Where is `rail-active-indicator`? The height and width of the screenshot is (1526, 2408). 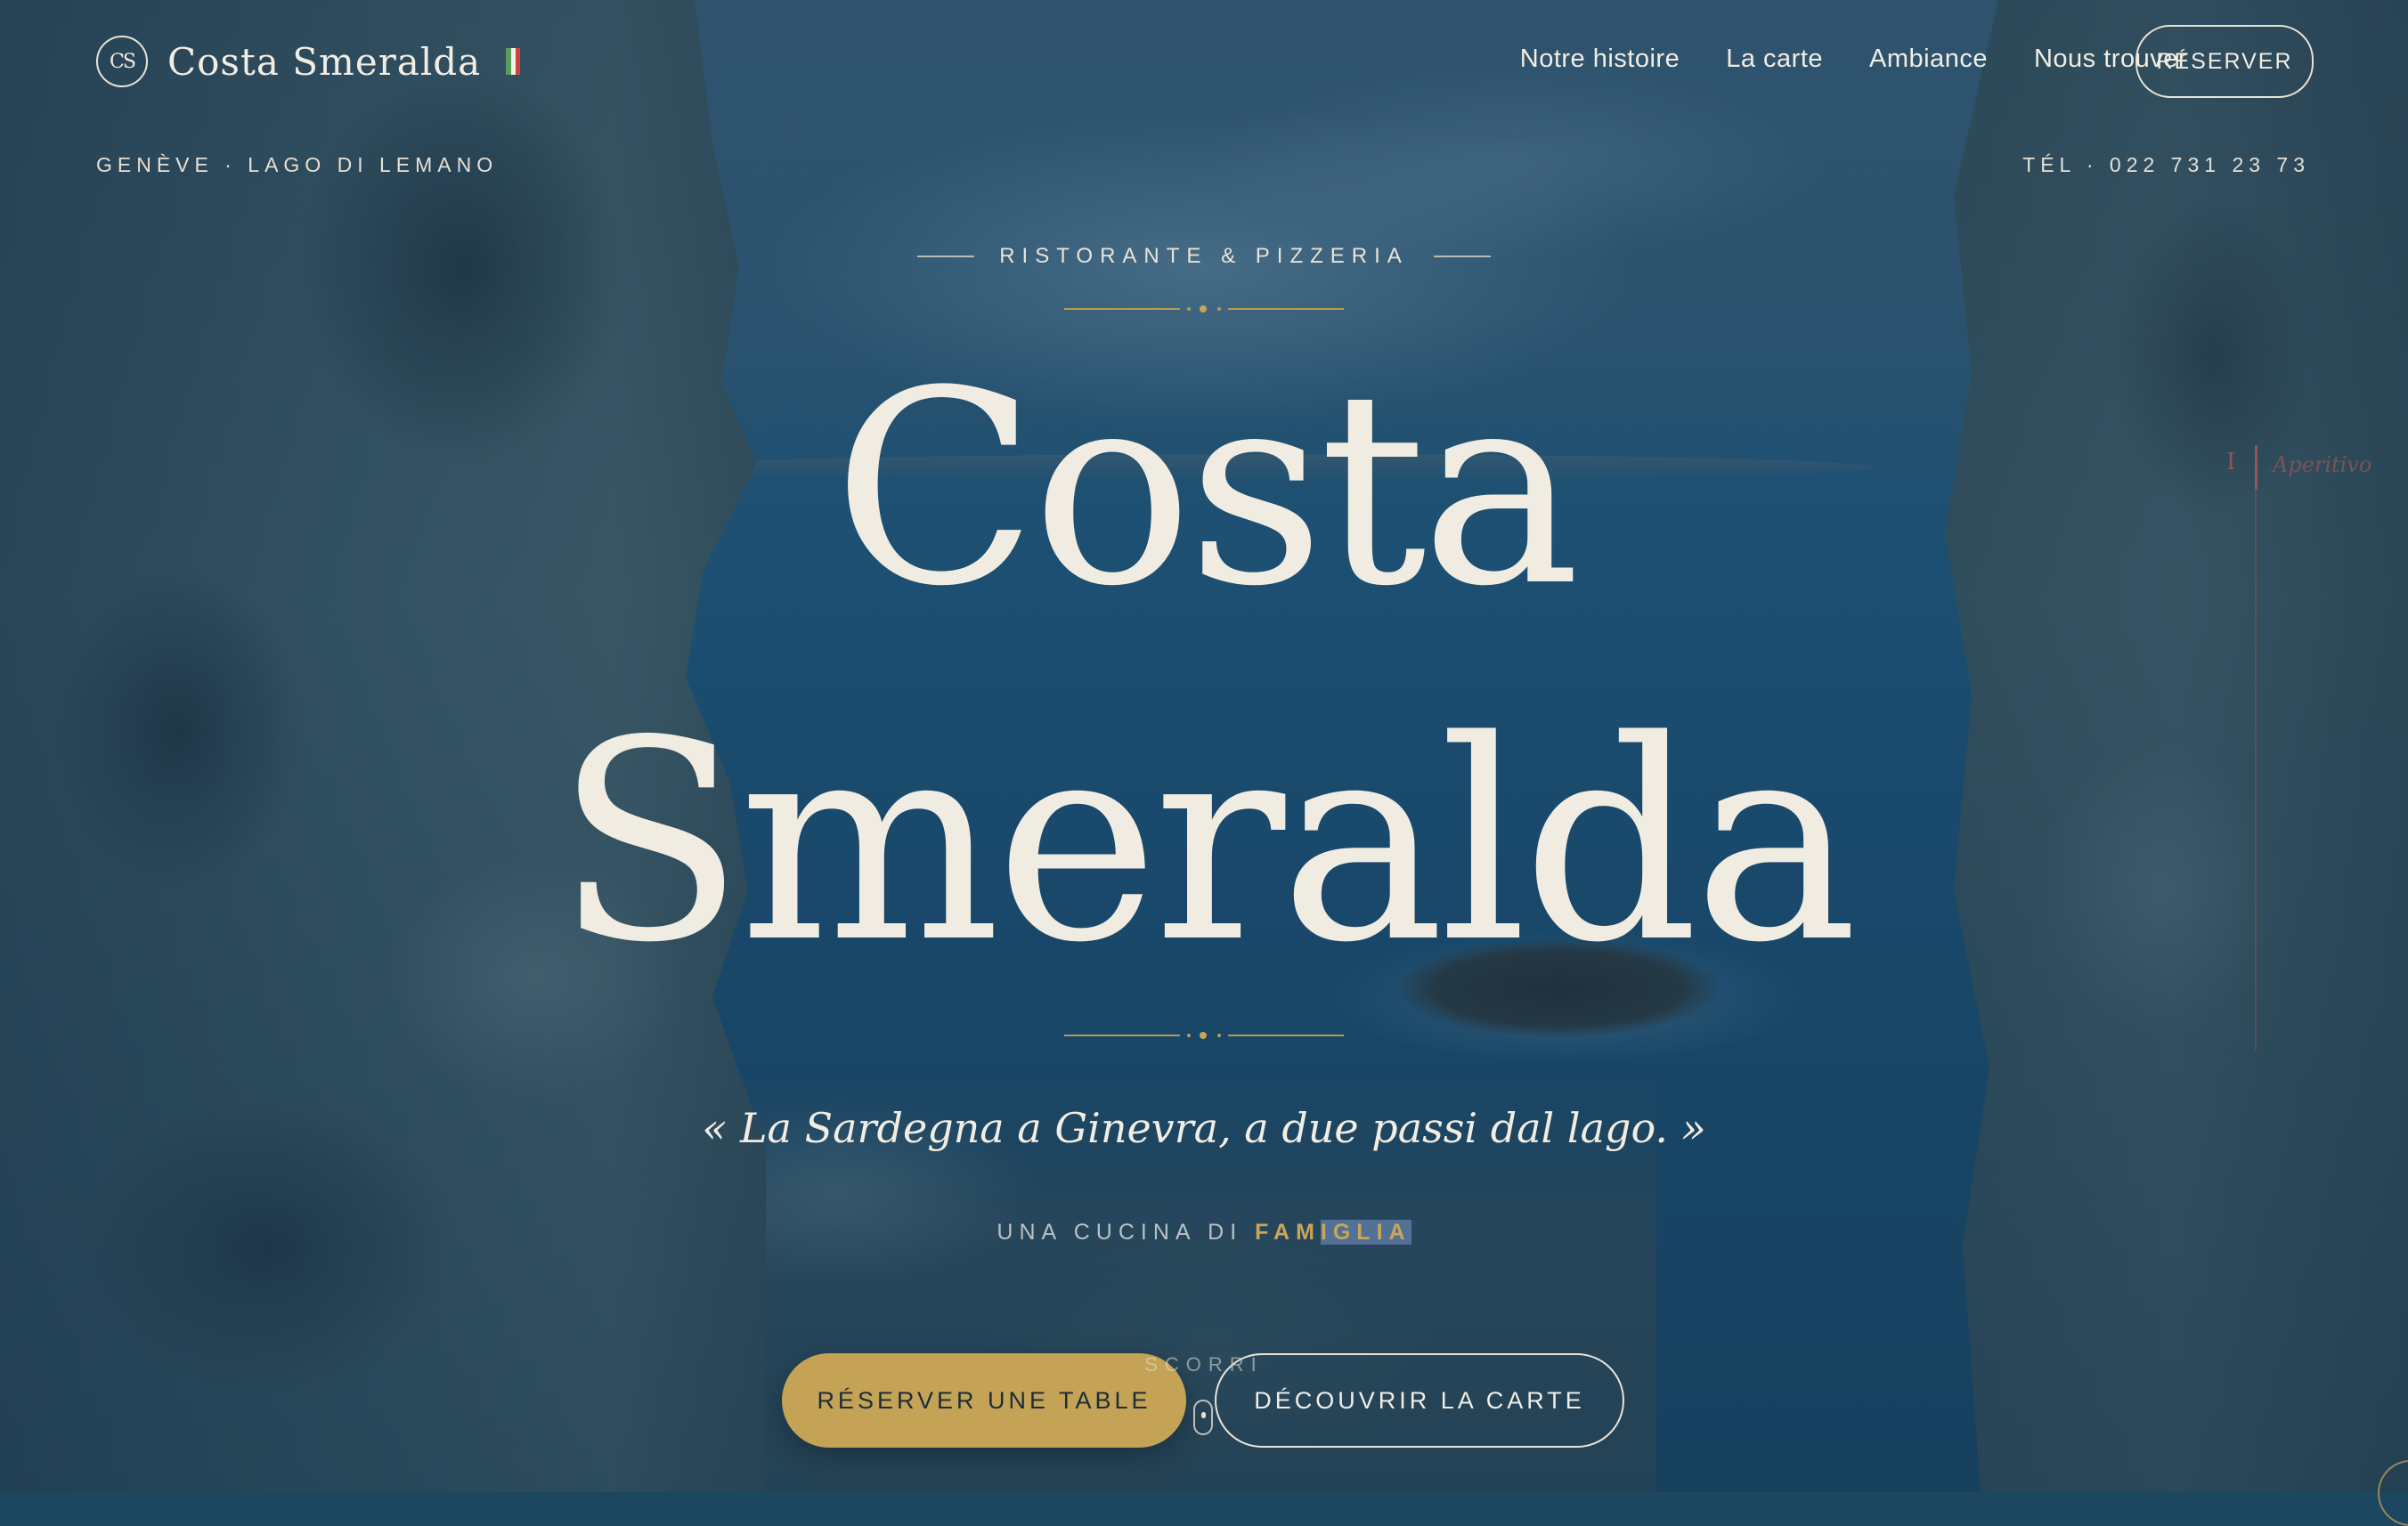 rail-active-indicator is located at coordinates (2256, 467).